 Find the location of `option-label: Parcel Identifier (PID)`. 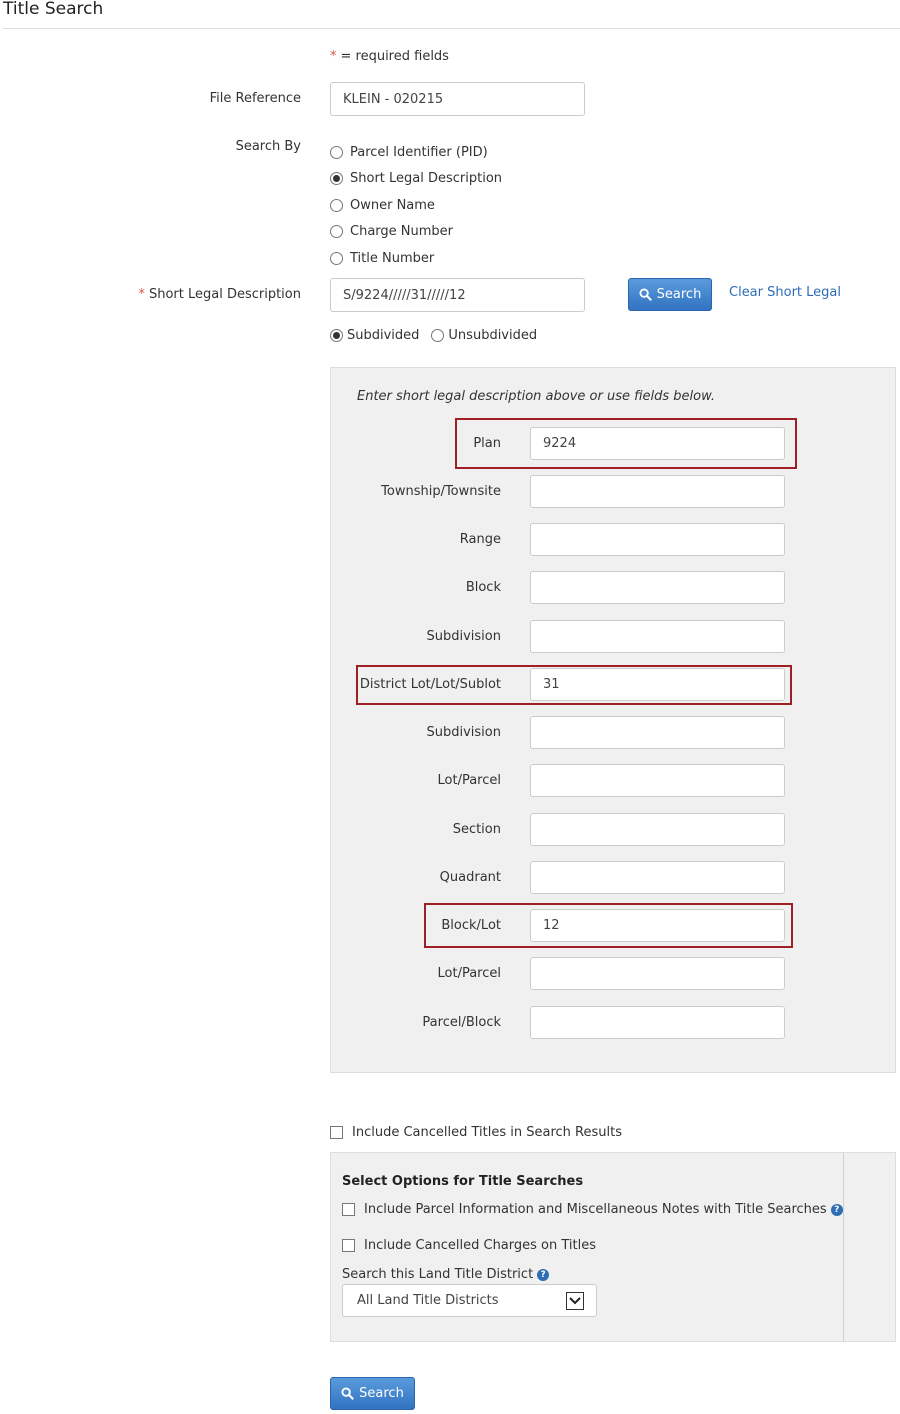

option-label: Parcel Identifier (PID) is located at coordinates (419, 152).